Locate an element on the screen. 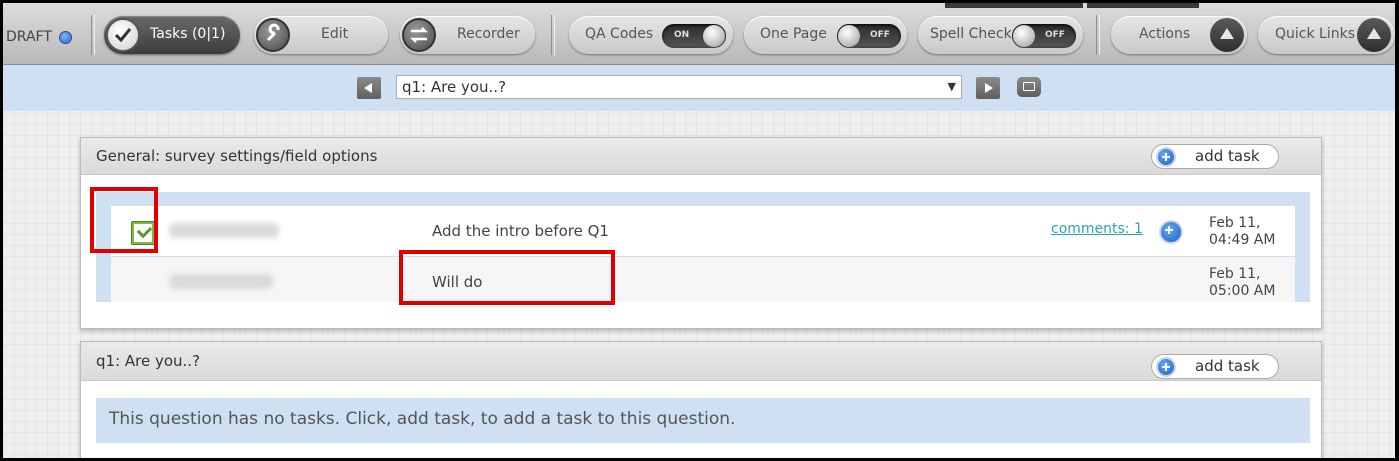  edit-button: Edit is located at coordinates (321, 35).